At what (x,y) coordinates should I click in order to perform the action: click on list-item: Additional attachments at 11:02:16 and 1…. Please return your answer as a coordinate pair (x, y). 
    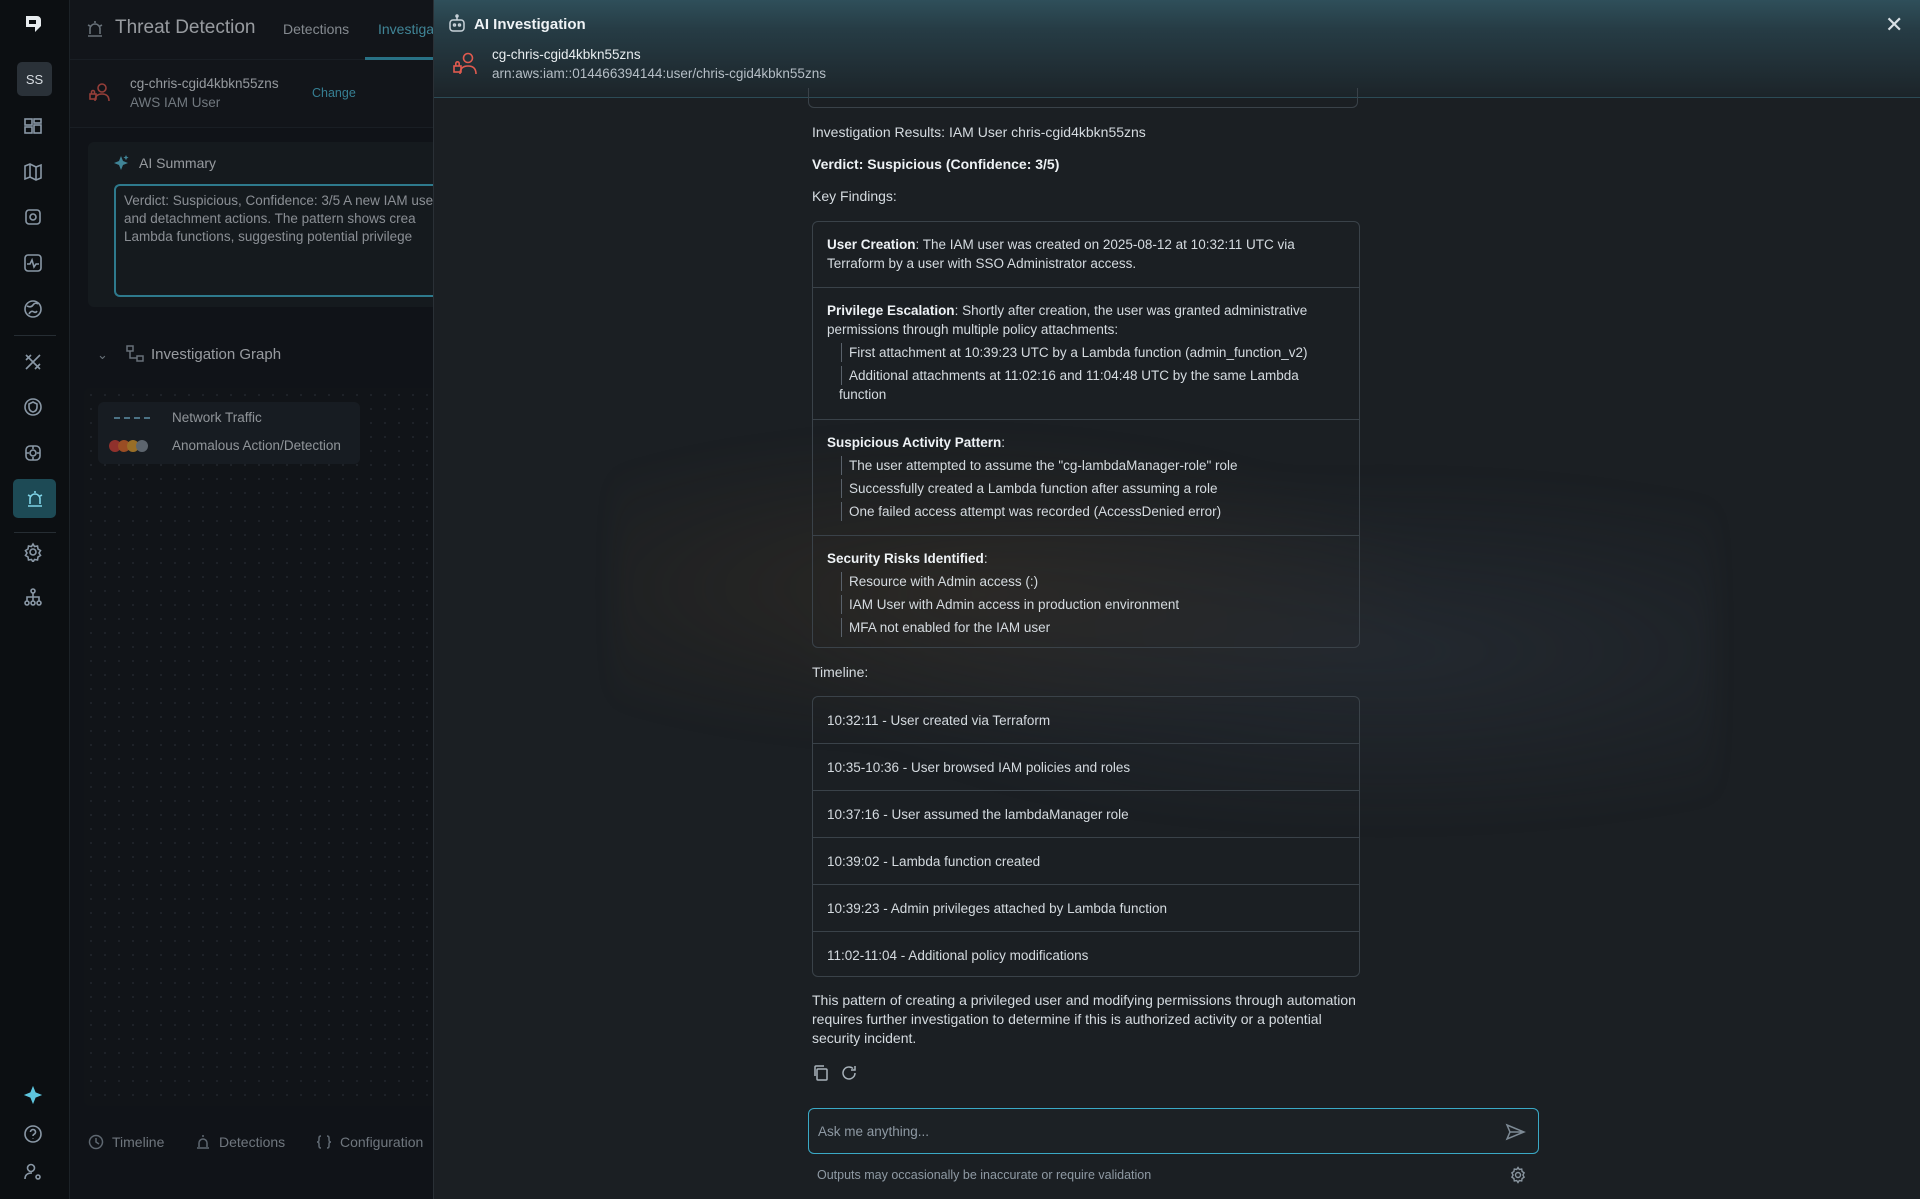
    Looking at the image, I should click on (1086, 385).